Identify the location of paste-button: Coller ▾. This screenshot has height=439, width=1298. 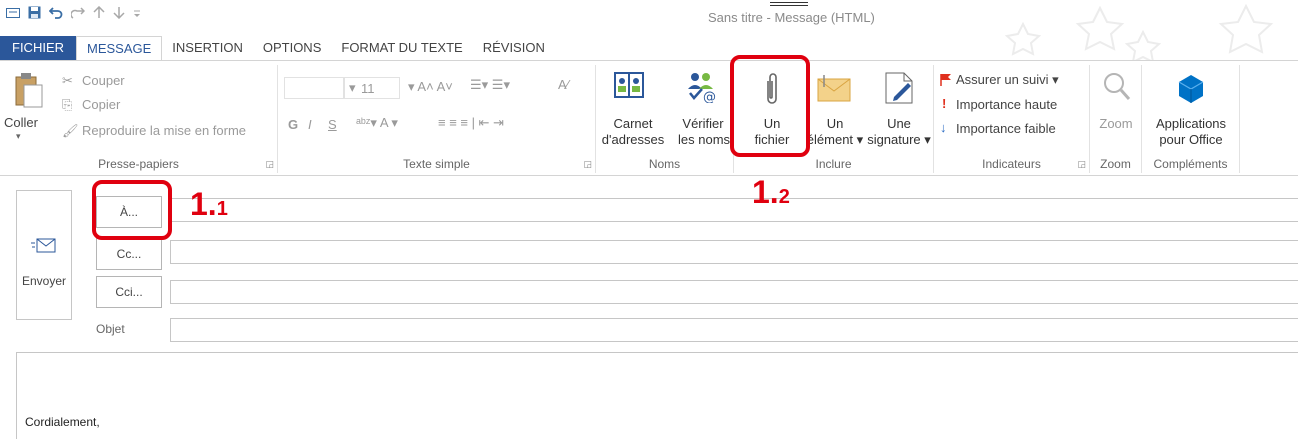
(25, 107).